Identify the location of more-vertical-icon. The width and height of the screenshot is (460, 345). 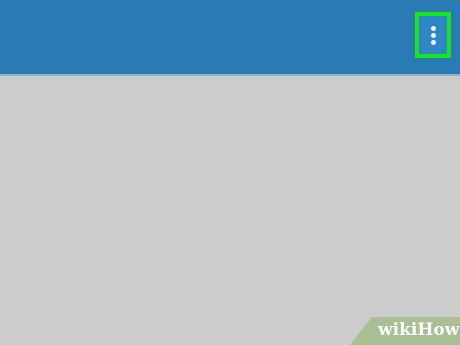
(433, 35).